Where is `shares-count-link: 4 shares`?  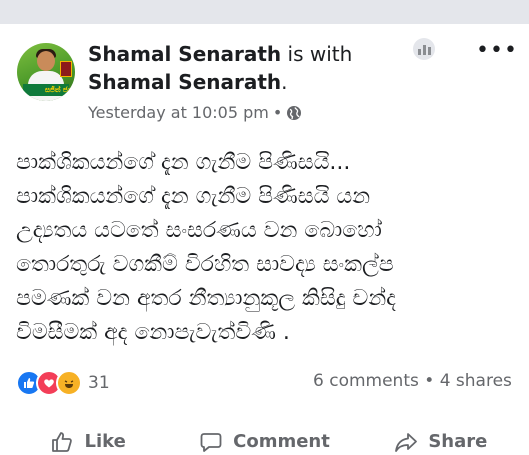
shares-count-link: 4 shares is located at coordinates (476, 381).